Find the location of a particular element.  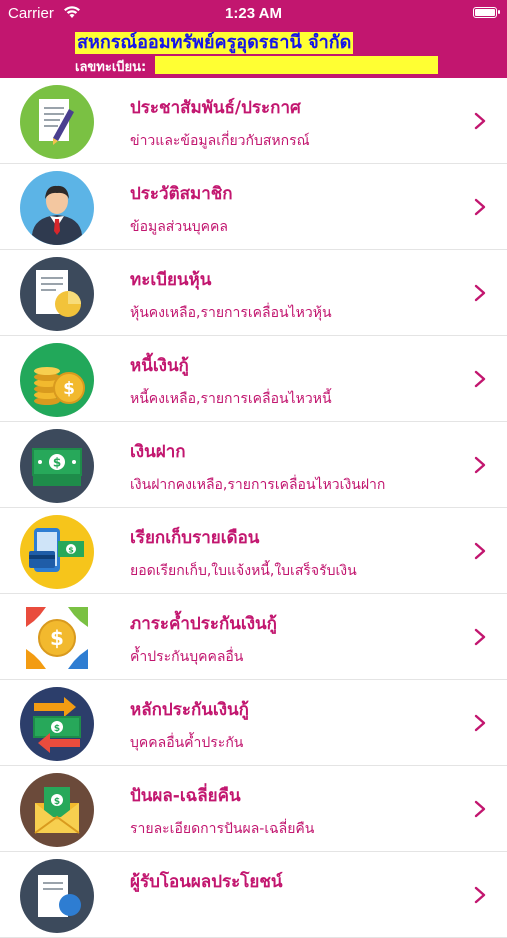

menu-item-subtitle: บุคคลอื่นค้ำประกัน is located at coordinates (187, 743).